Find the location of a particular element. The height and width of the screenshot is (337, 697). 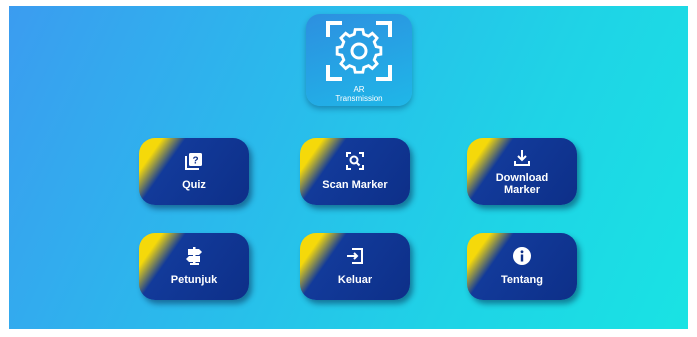

tentang-label: Tentang is located at coordinates (522, 280).